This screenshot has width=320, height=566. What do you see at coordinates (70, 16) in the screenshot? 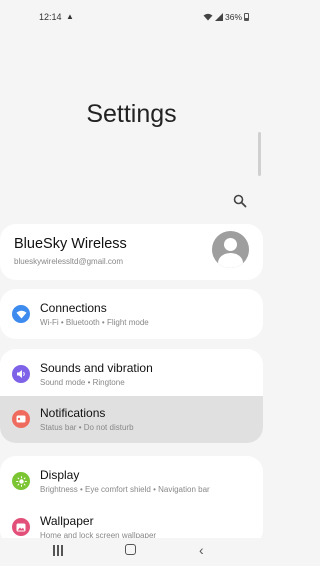
I see `alert-icon: ▲` at bounding box center [70, 16].